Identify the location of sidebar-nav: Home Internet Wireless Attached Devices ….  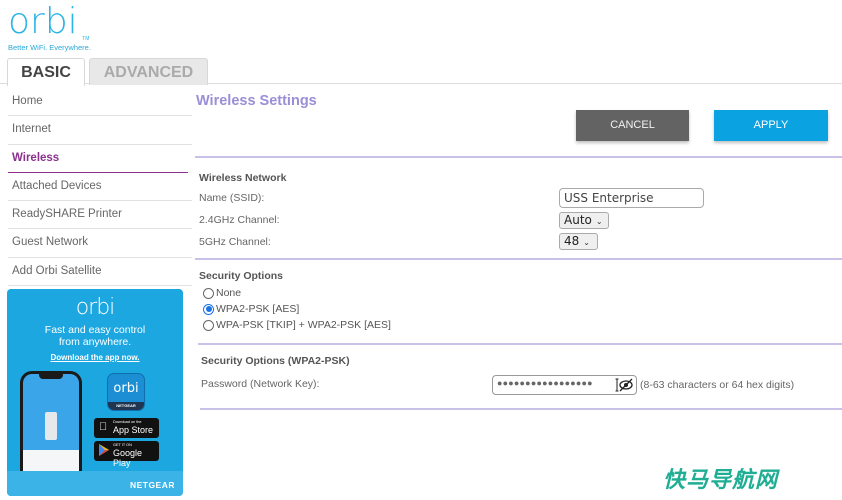
(100, 187).